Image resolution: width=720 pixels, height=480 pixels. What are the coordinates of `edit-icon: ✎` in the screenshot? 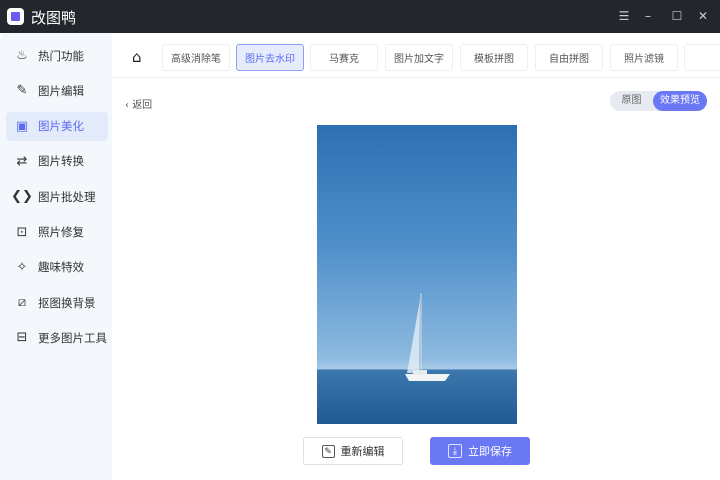 It's located at (328, 451).